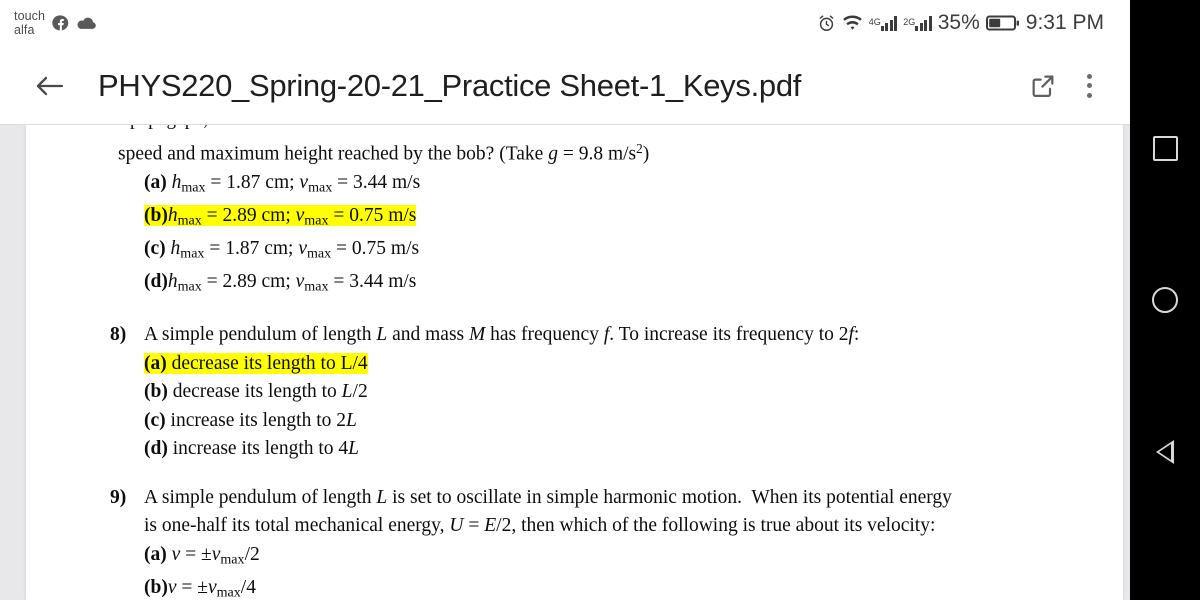 The width and height of the screenshot is (1200, 600). I want to click on signal-2g-icon: 2G, so click(917, 23).